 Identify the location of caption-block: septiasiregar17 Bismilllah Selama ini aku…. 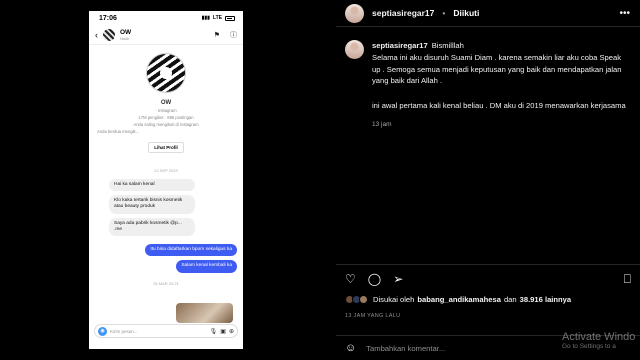
(488, 78).